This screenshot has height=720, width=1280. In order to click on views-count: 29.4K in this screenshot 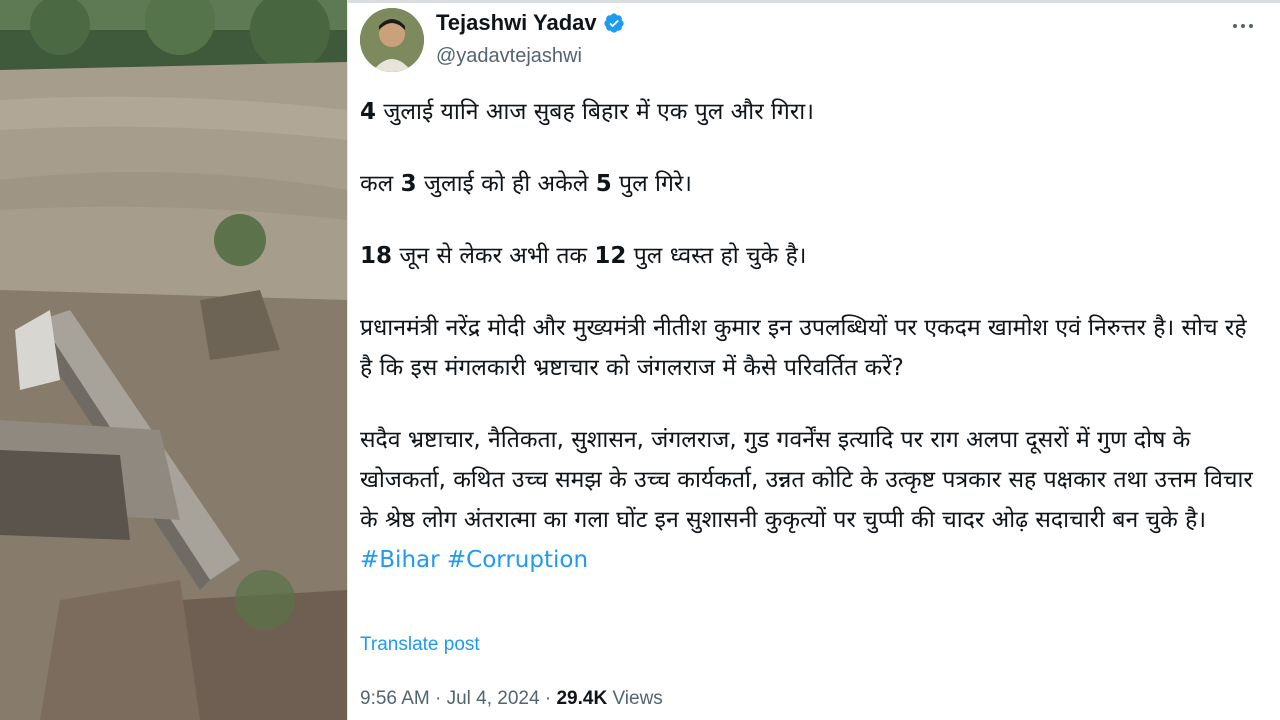, I will do `click(582, 698)`.